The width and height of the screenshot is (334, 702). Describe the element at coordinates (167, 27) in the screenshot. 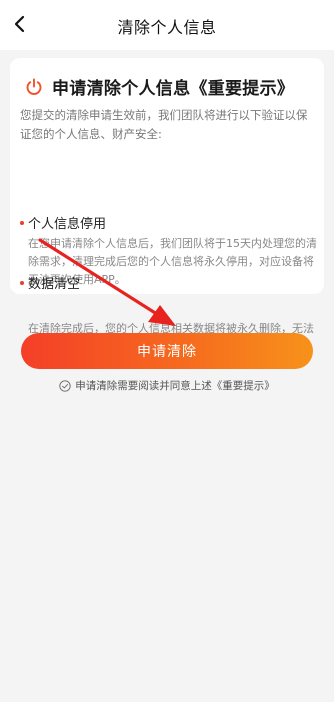

I see `page-title: 清除个人信息` at that location.